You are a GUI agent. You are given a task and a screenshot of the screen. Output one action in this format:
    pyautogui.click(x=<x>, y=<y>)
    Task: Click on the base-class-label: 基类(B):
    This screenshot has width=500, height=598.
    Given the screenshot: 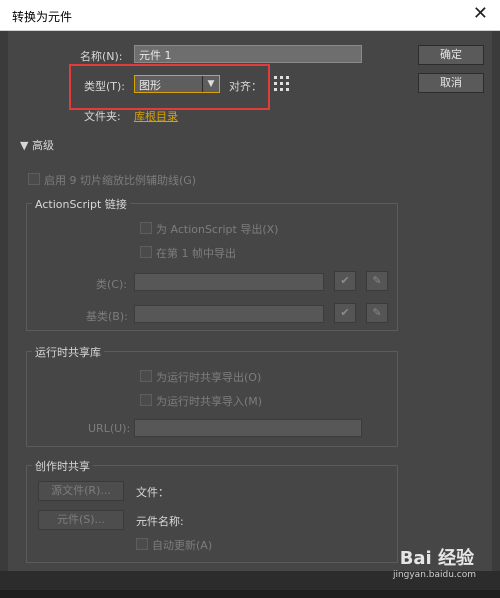 What is the action you would take?
    pyautogui.click(x=107, y=316)
    